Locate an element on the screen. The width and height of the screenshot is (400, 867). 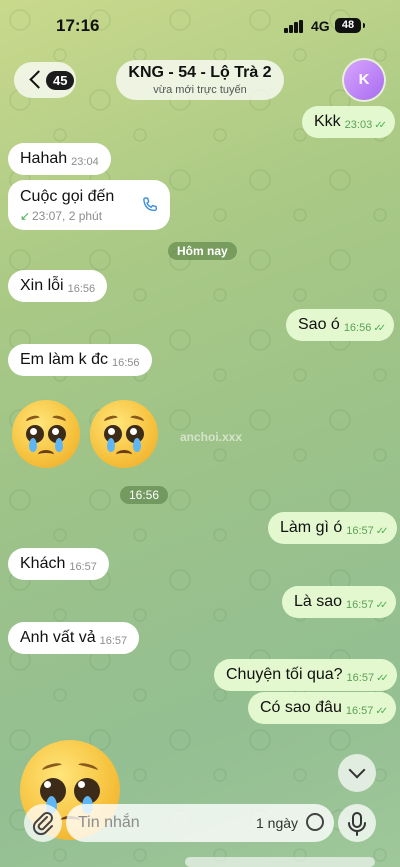
phone-icon is located at coordinates (150, 205).